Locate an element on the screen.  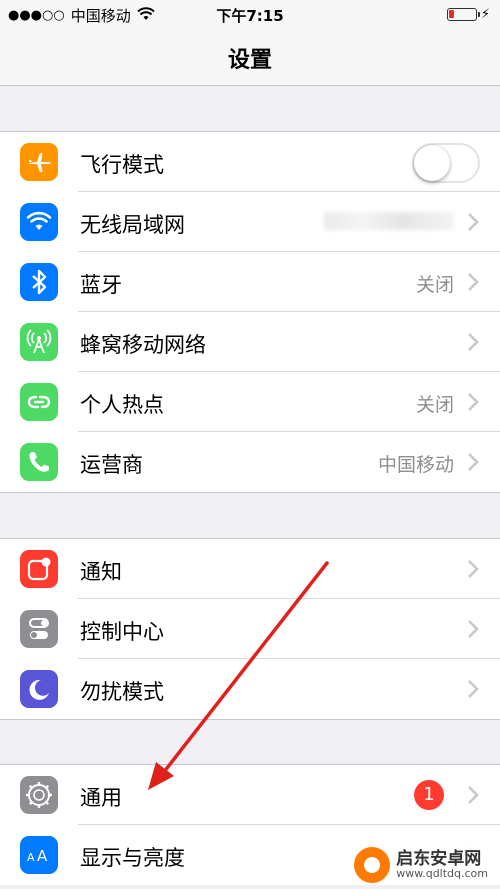
row-label: 运营商 is located at coordinates (111, 465).